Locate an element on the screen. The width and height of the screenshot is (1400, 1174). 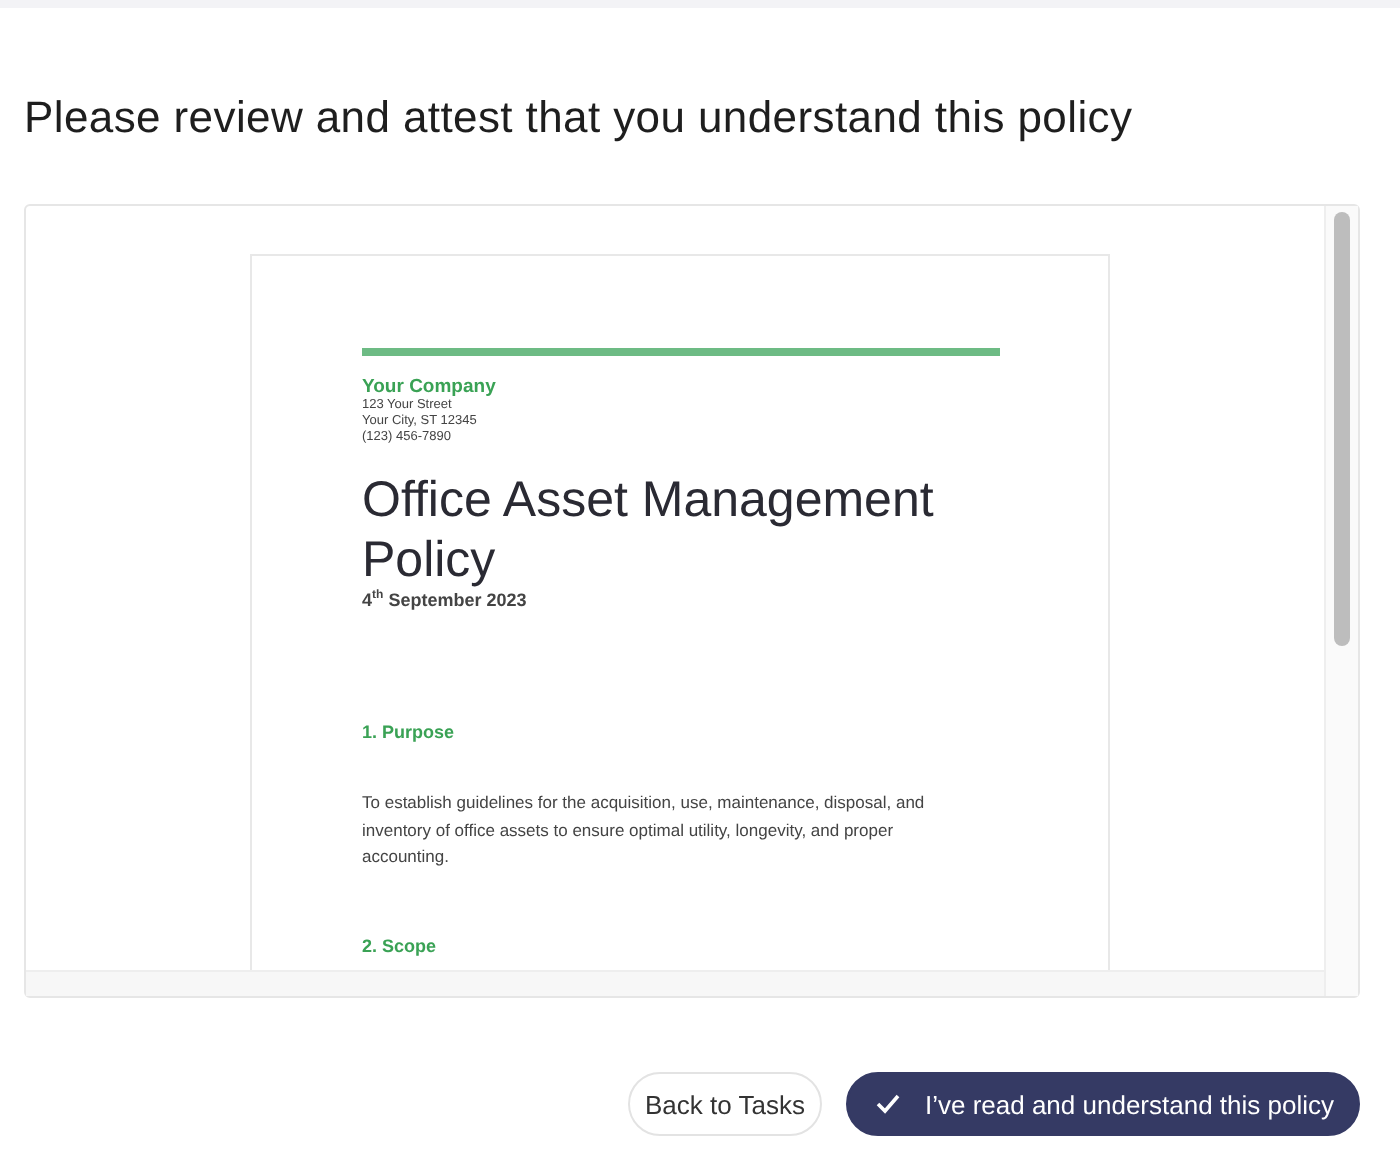
section-heading: 2. Scope is located at coordinates (400, 945).